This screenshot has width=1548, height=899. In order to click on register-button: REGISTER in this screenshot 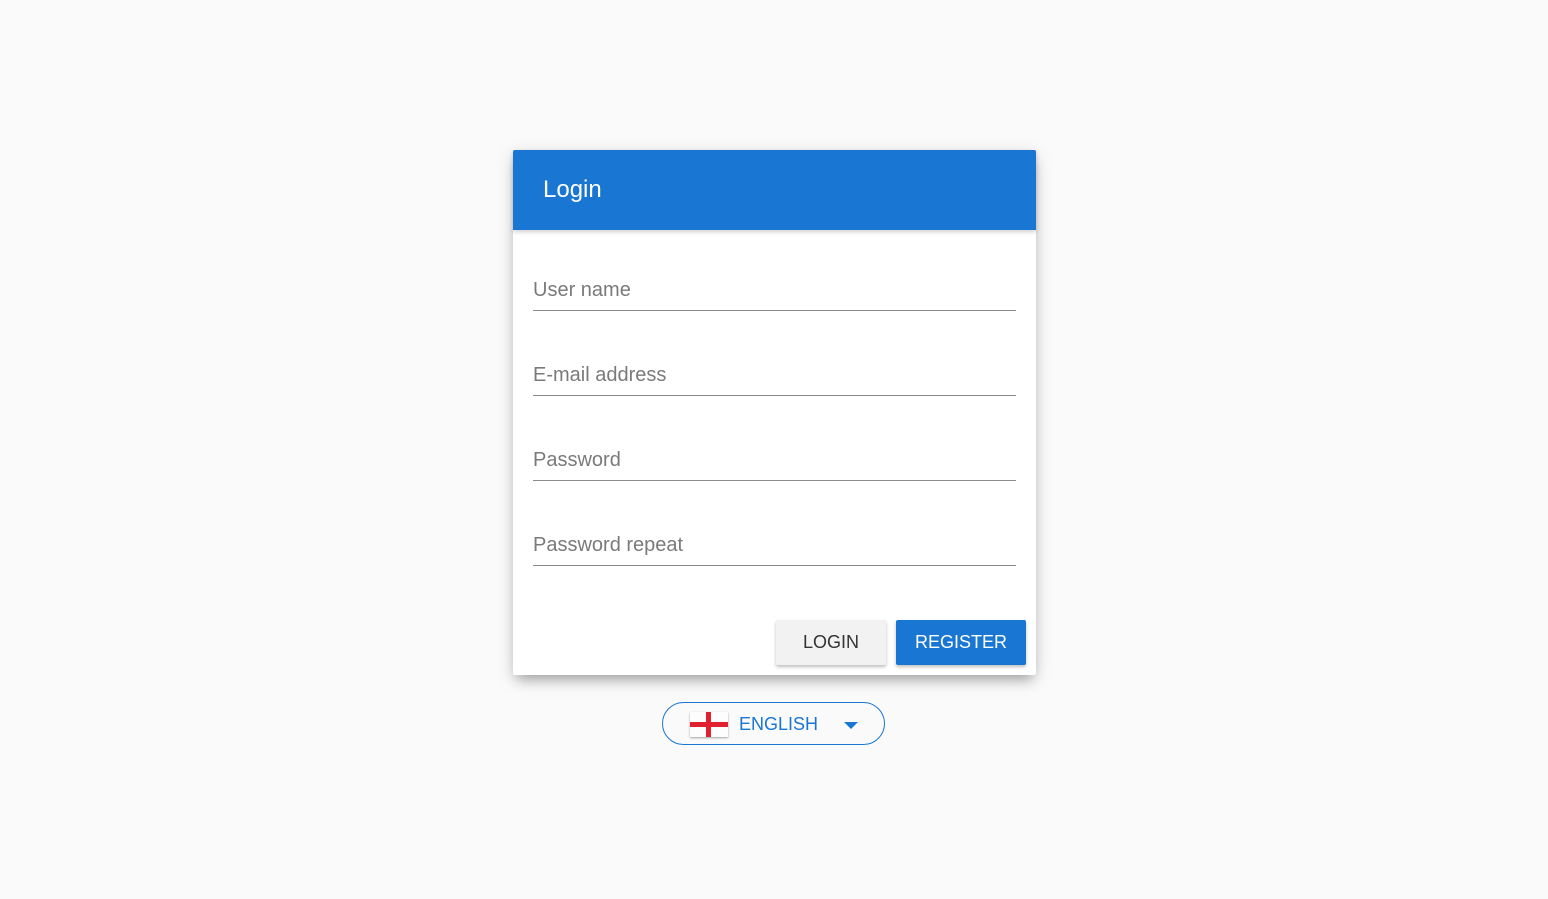, I will do `click(961, 642)`.